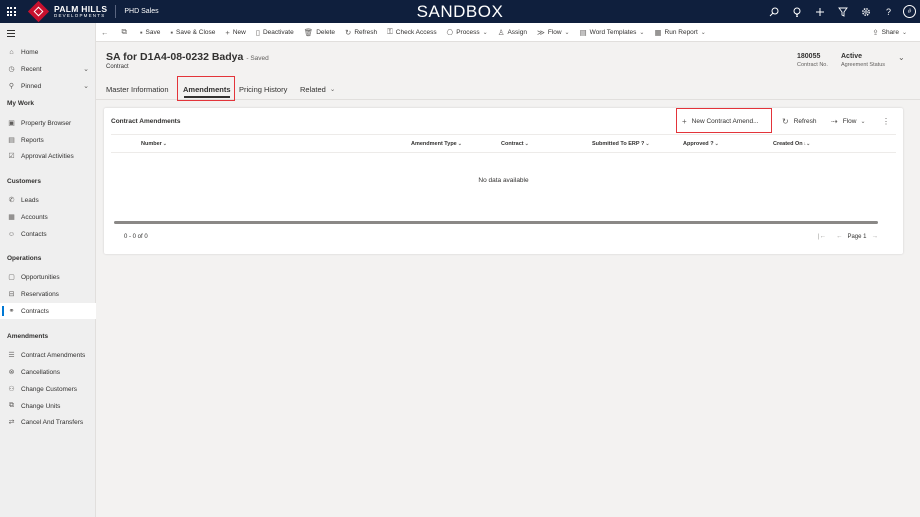  I want to click on previous-page-icon: ←, so click(839, 236).